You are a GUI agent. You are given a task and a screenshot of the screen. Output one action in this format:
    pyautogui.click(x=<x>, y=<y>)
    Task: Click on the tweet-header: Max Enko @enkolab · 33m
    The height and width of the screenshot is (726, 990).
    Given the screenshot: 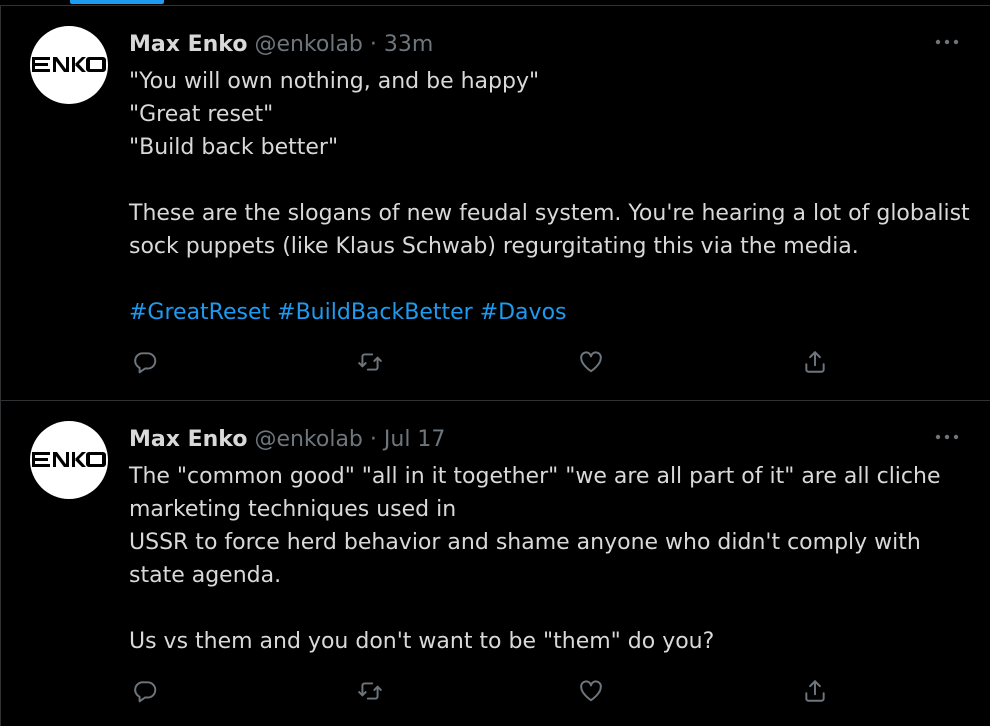 What is the action you would take?
    pyautogui.click(x=281, y=45)
    